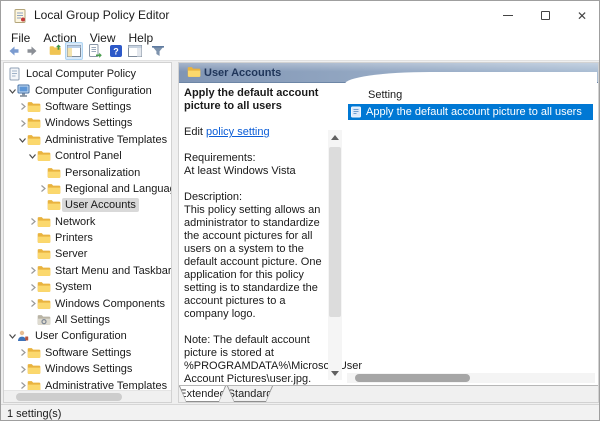  Describe the element at coordinates (87, 303) in the screenshot. I see `tree-item-windows-components: Windows Components` at that location.